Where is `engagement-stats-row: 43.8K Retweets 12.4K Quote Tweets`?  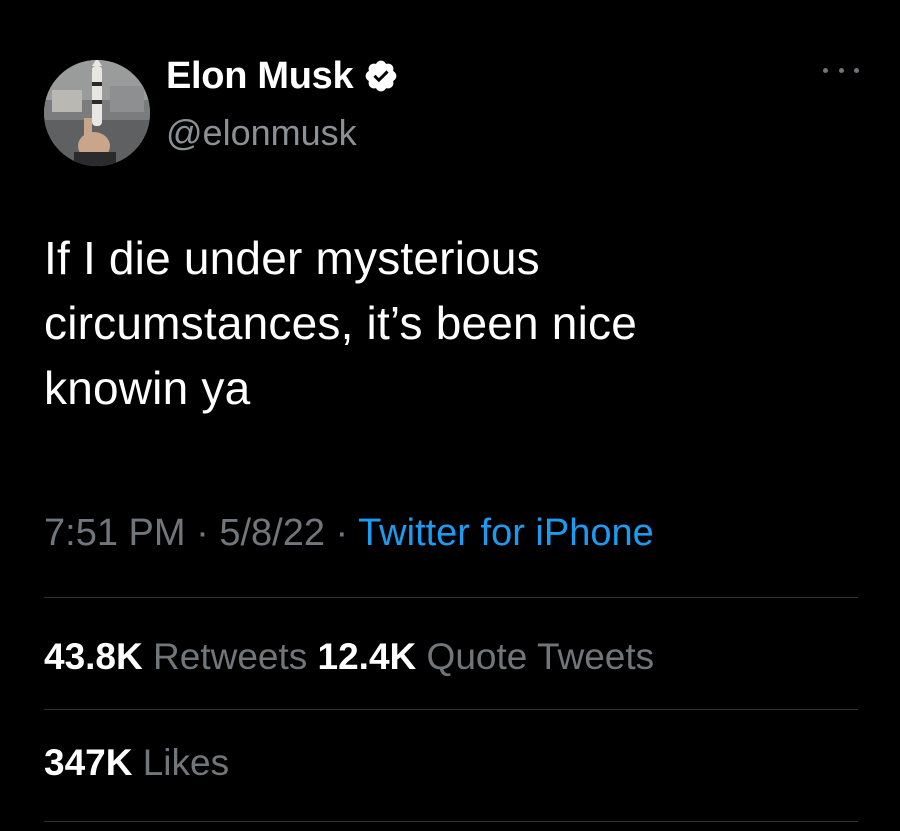
engagement-stats-row: 43.8K Retweets 12.4K Quote Tweets is located at coordinates (349, 657).